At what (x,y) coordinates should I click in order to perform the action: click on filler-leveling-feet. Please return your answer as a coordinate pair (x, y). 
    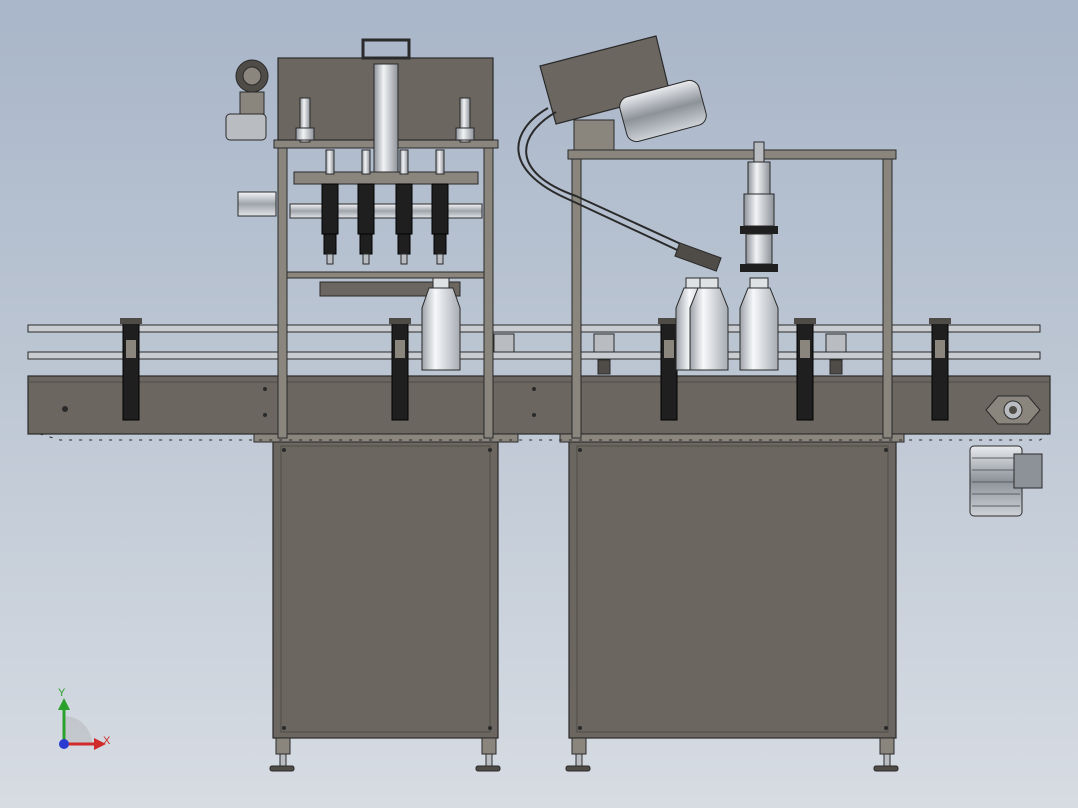
    Looking at the image, I should click on (385, 754).